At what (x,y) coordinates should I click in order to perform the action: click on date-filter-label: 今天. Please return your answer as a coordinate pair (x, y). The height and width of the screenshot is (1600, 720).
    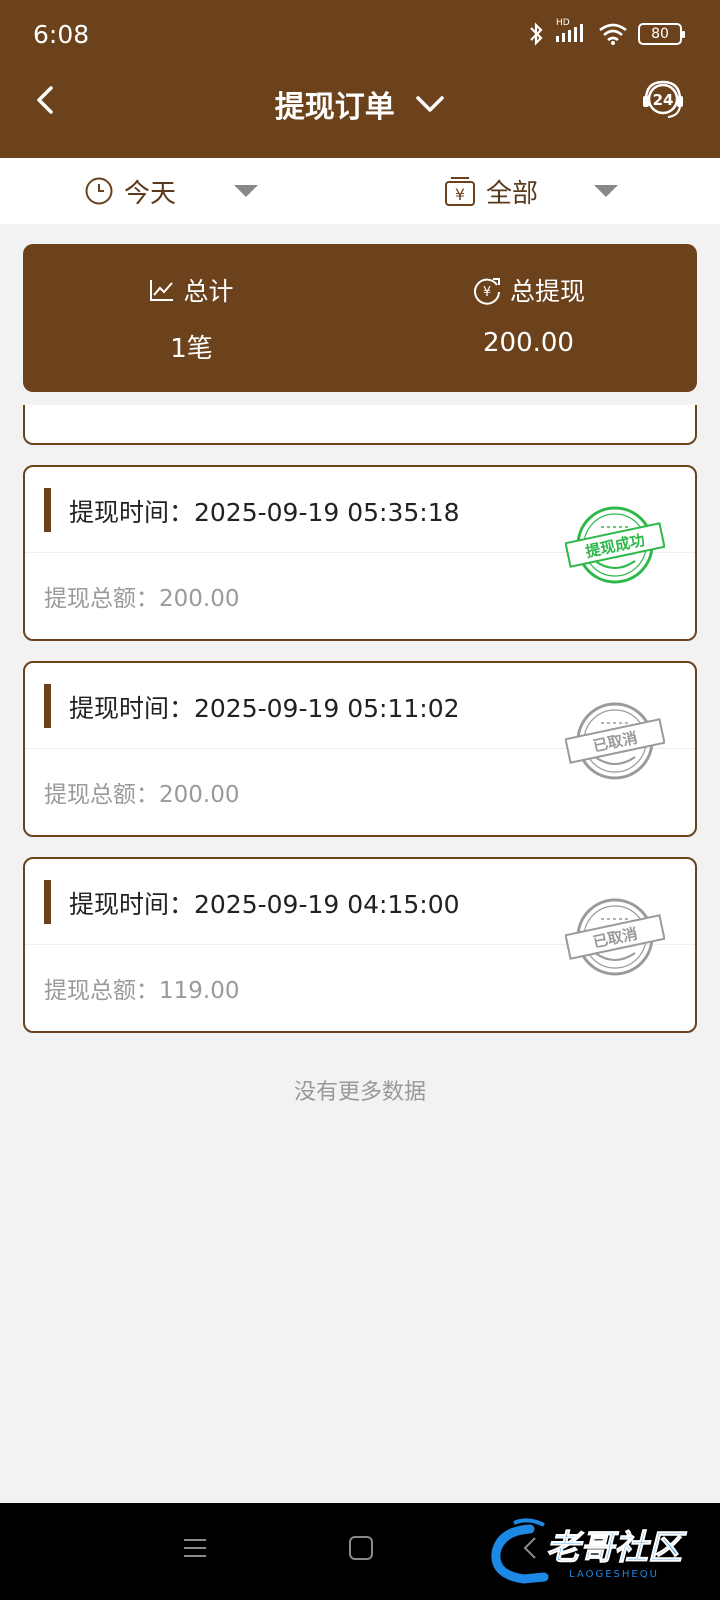
    Looking at the image, I should click on (150, 193).